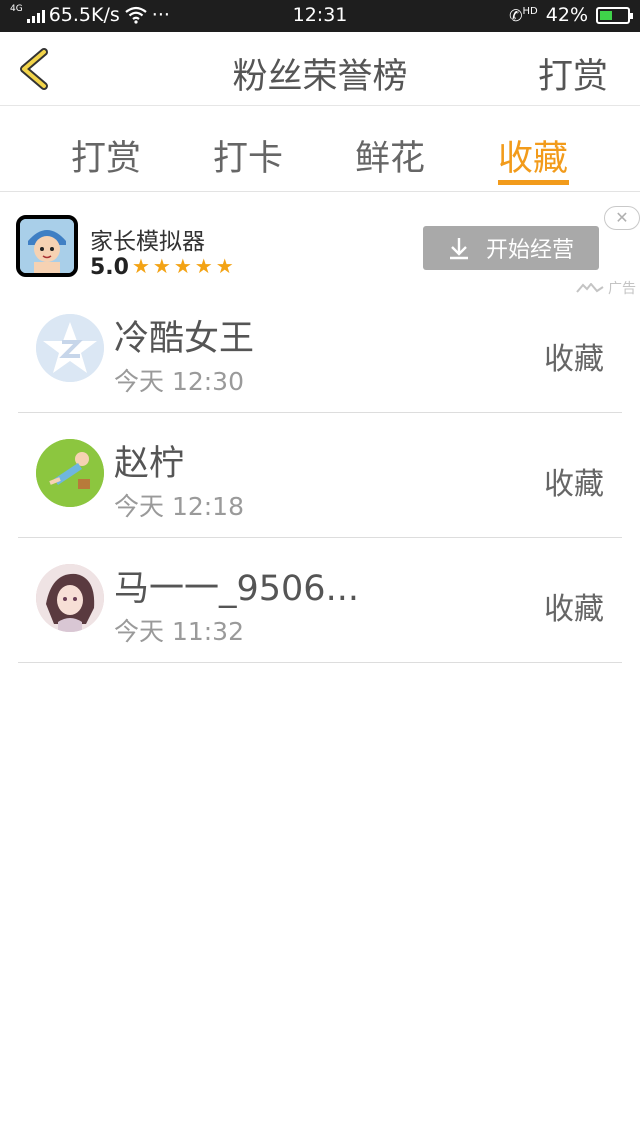  I want to click on ad-banner: 家长模拟器 5.0 ★★★★★ 开始经营 ✕ 广告, so click(320, 244).